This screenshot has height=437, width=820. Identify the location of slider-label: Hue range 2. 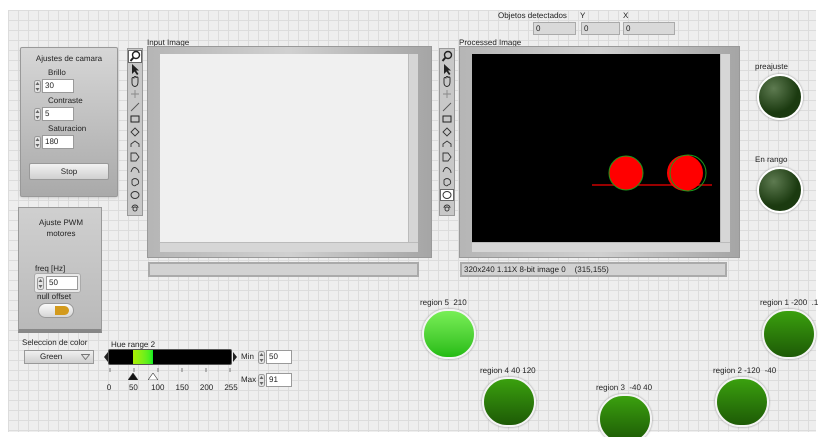
(133, 345).